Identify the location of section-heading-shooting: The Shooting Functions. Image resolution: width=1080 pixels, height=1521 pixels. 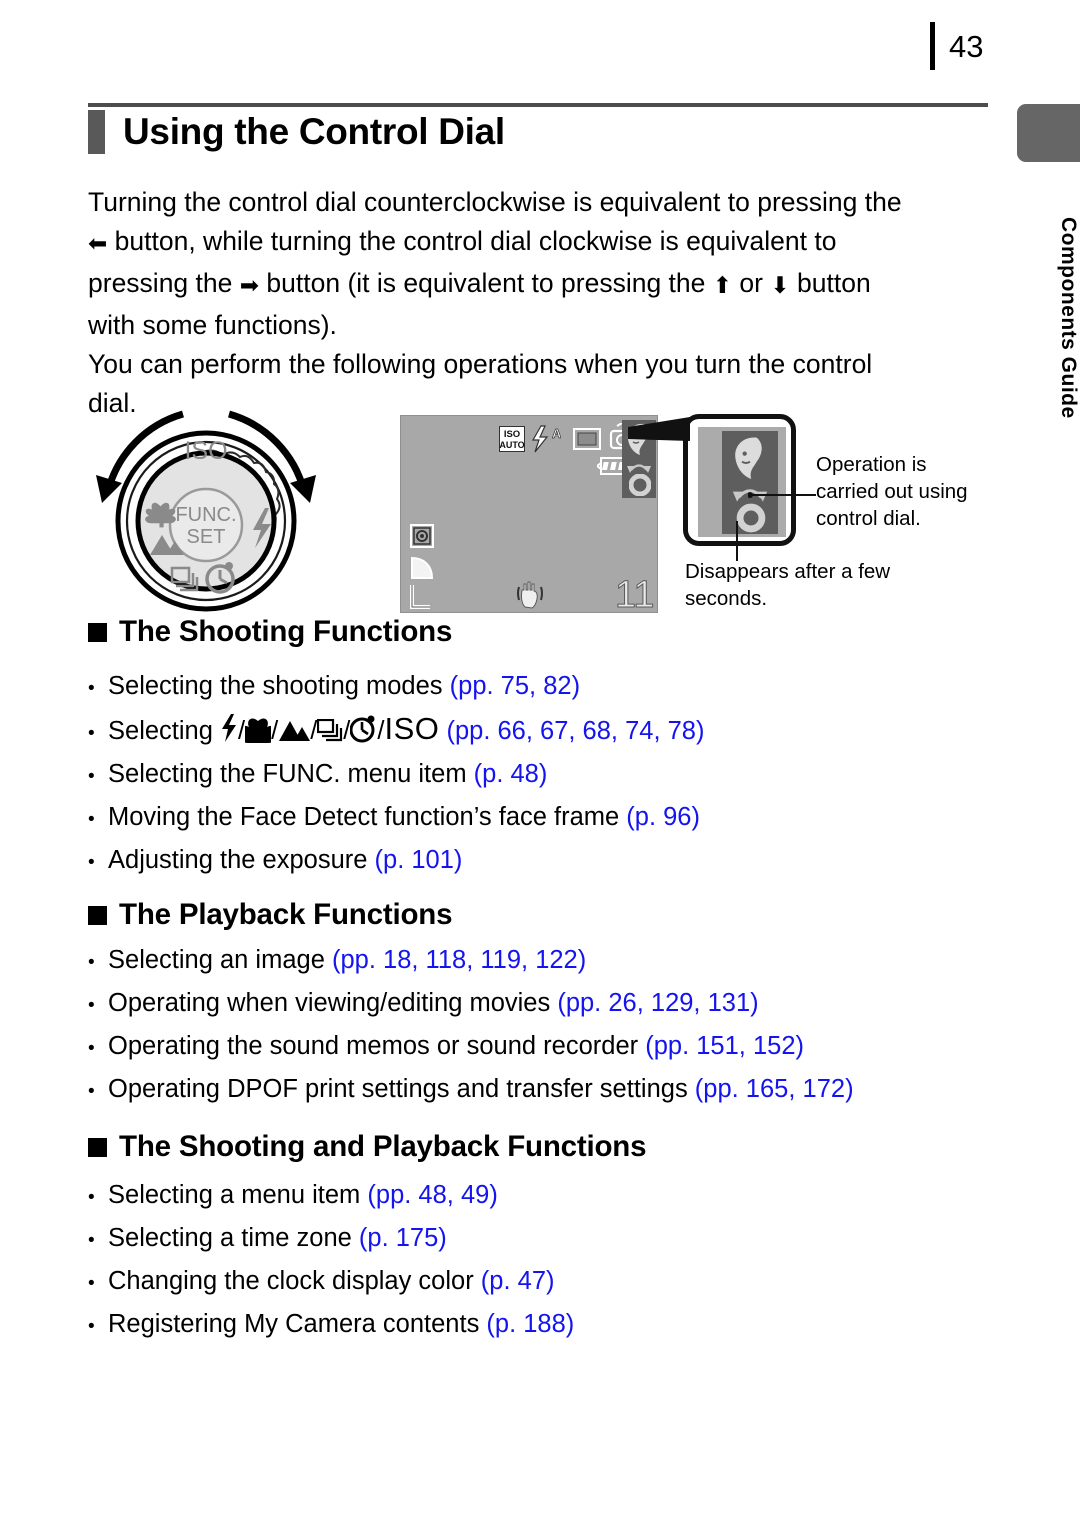
(270, 632).